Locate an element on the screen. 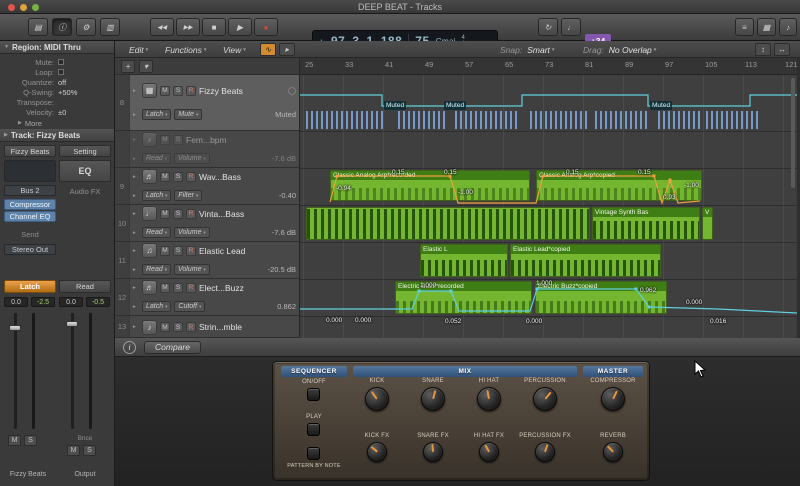 The width and height of the screenshot is (800, 486). input-monitor-button is located at coordinates (292, 90).